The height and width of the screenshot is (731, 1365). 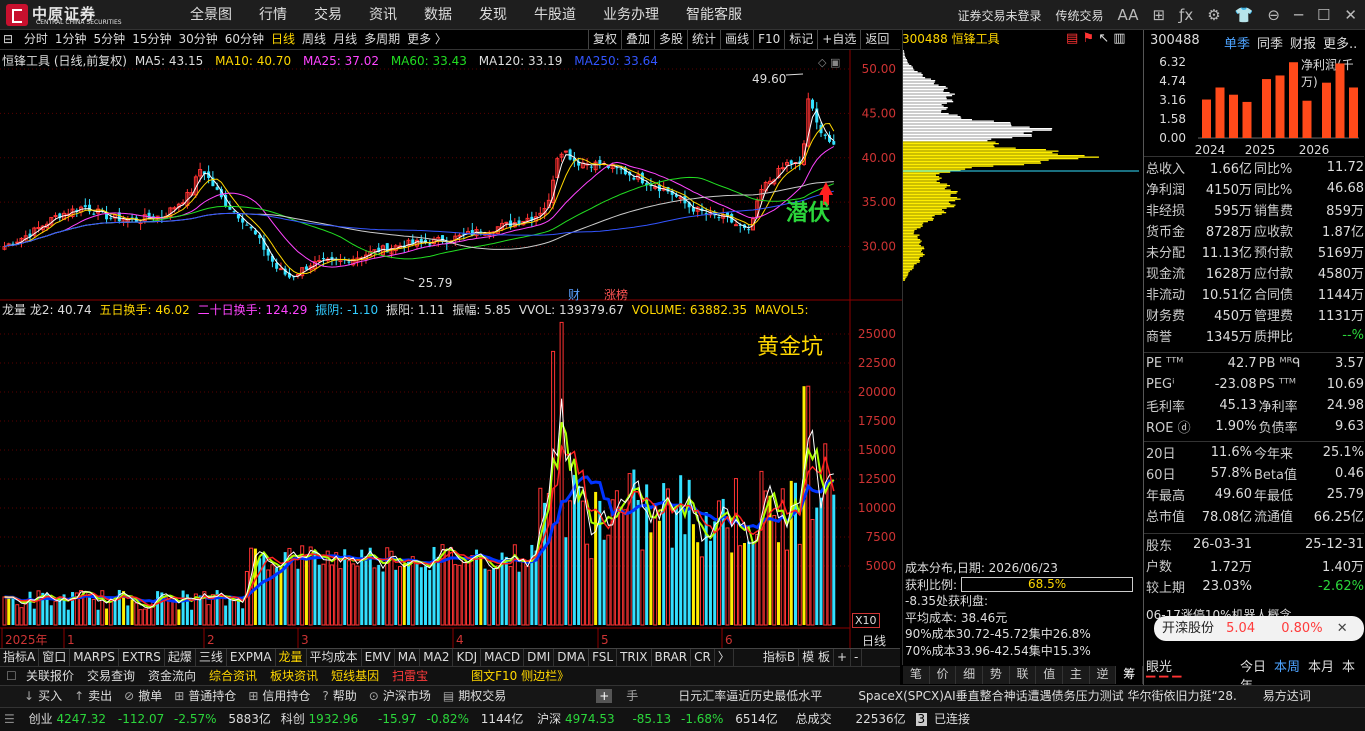 What do you see at coordinates (1213, 15) in the screenshot?
I see `gear-icon: ⚙` at bounding box center [1213, 15].